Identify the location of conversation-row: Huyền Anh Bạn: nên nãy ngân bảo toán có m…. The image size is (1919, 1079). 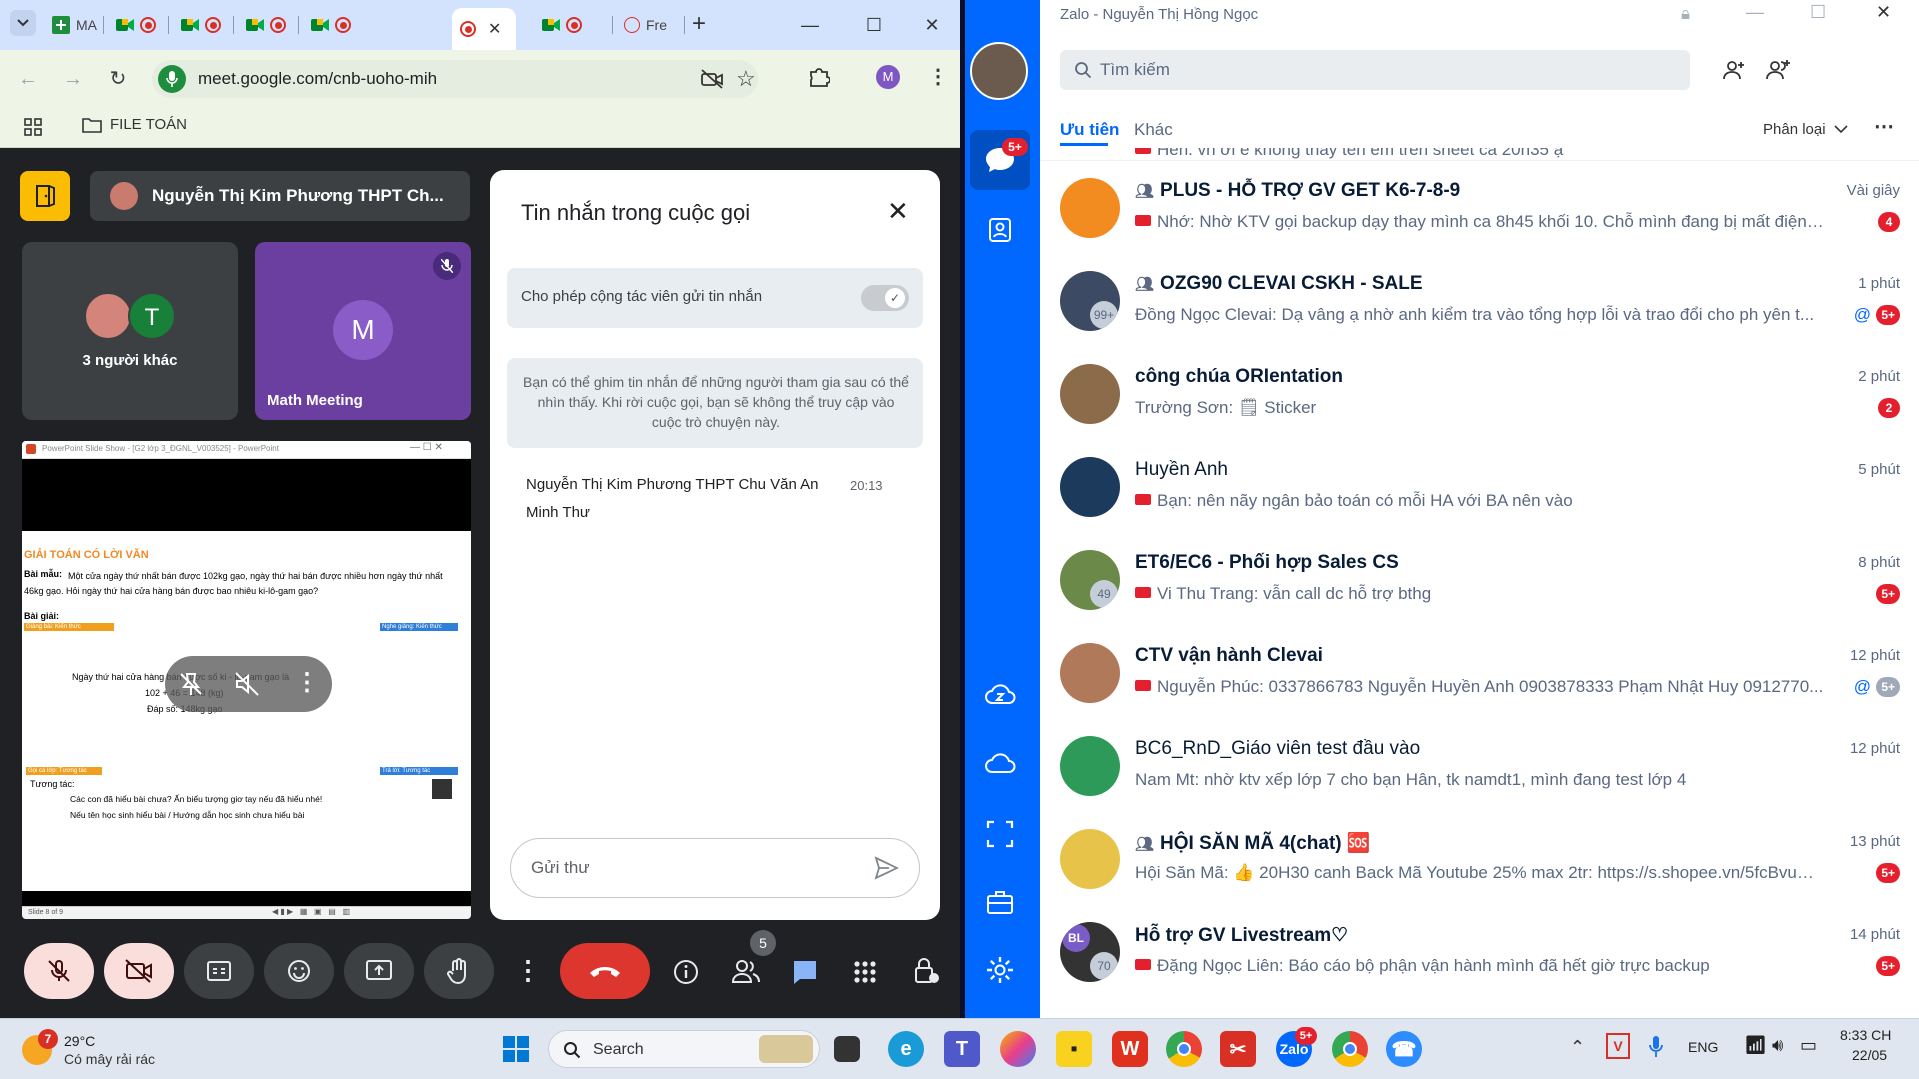
(1479, 489).